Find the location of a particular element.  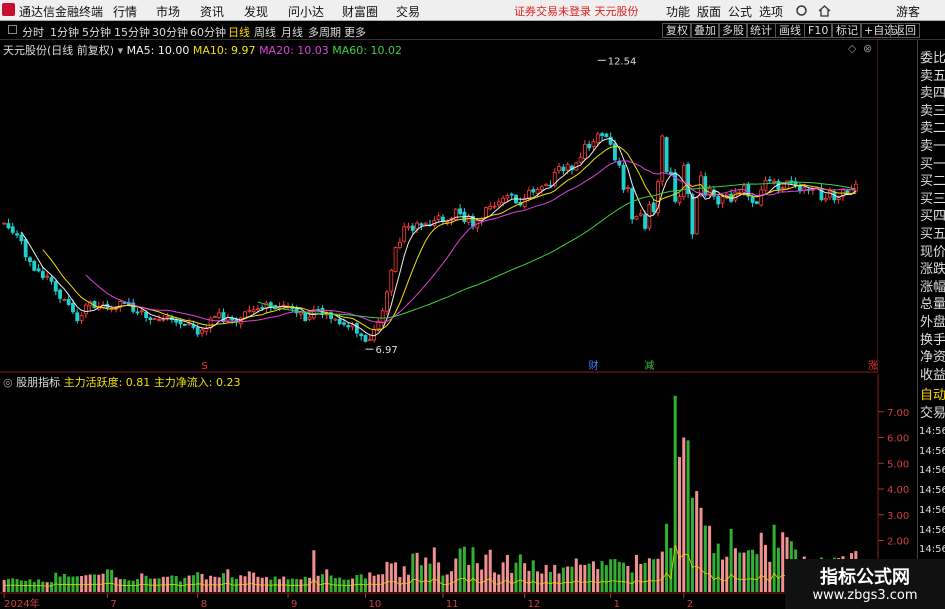

tab-more: 更多 is located at coordinates (355, 32).